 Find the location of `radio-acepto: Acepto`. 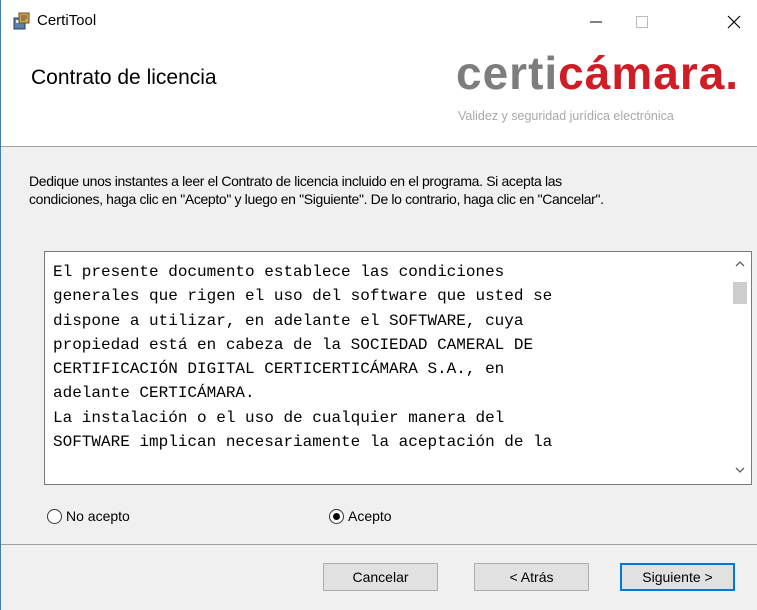

radio-acepto: Acepto is located at coordinates (360, 516).